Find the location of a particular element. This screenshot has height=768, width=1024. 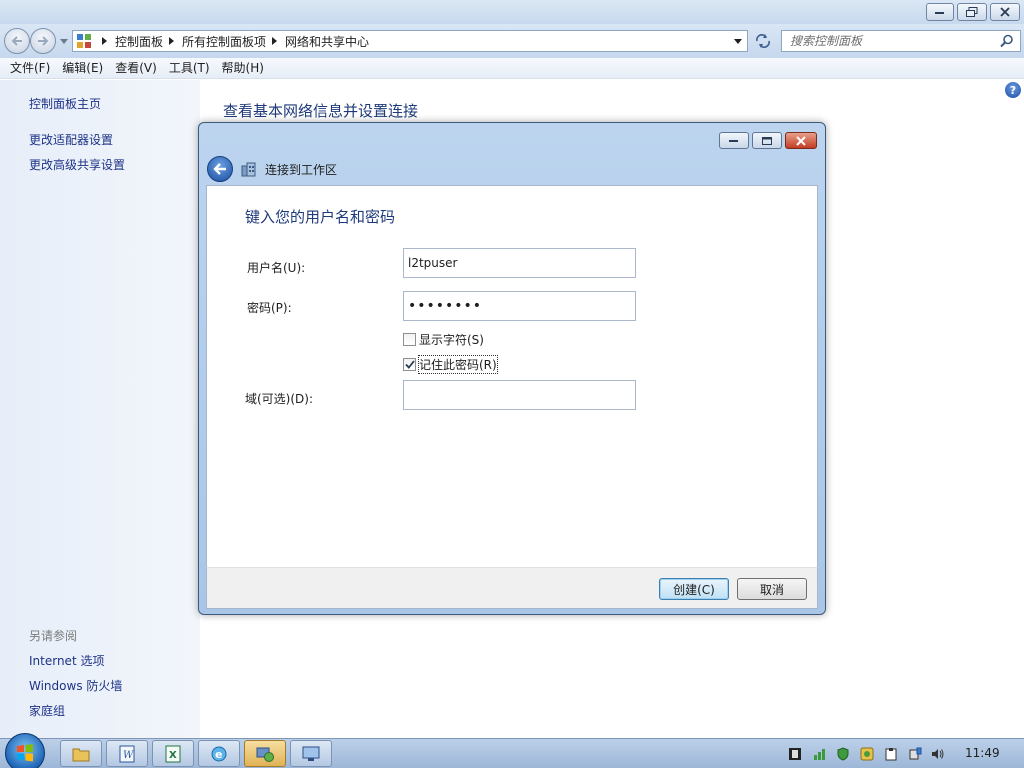

dialog-close-button is located at coordinates (801, 140).